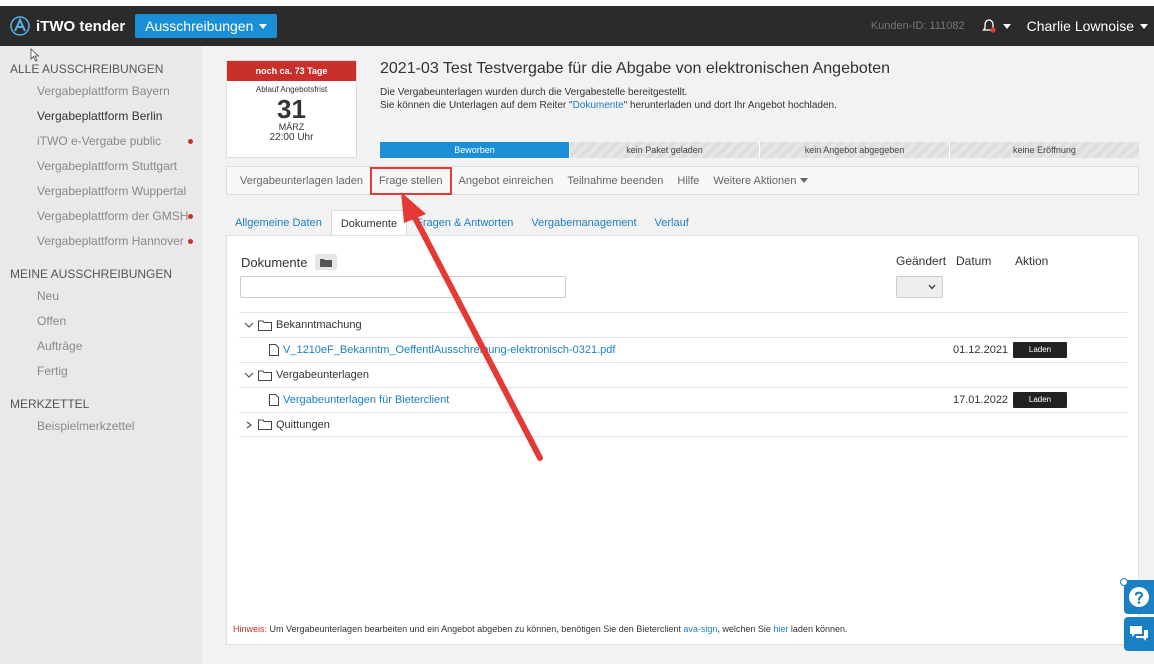  I want to click on sidebar-item-label: Vergabeplattform Berlin, so click(100, 116).